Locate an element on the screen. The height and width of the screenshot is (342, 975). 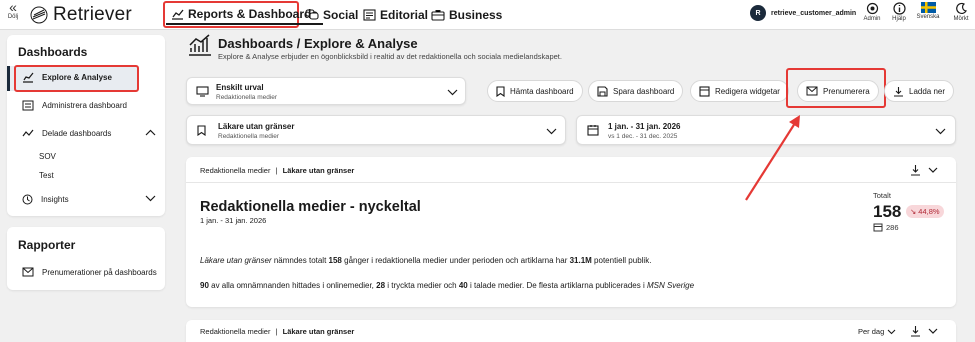
help-button: Hjälp is located at coordinates (899, 12).